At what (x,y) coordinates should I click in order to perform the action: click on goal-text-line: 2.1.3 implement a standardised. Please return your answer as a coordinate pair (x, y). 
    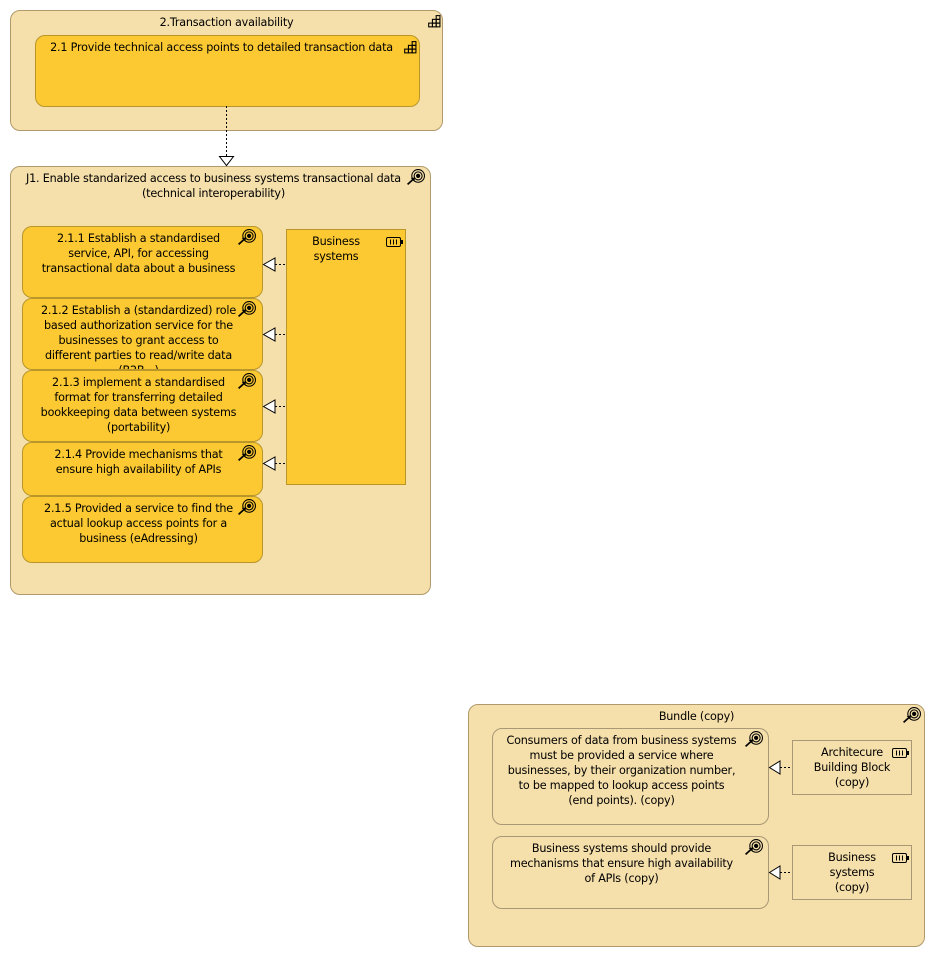
    Looking at the image, I should click on (138, 382).